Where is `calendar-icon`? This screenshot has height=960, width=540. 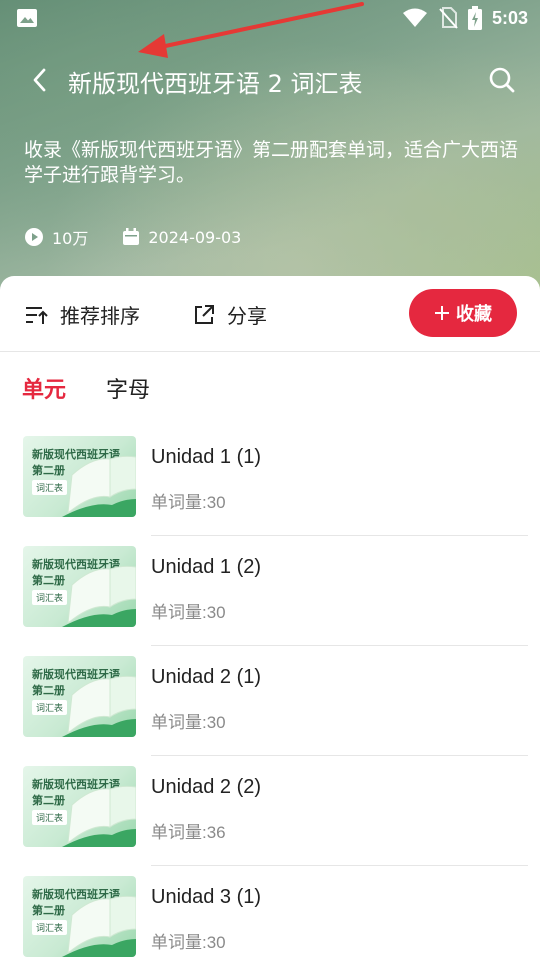
calendar-icon is located at coordinates (131, 236).